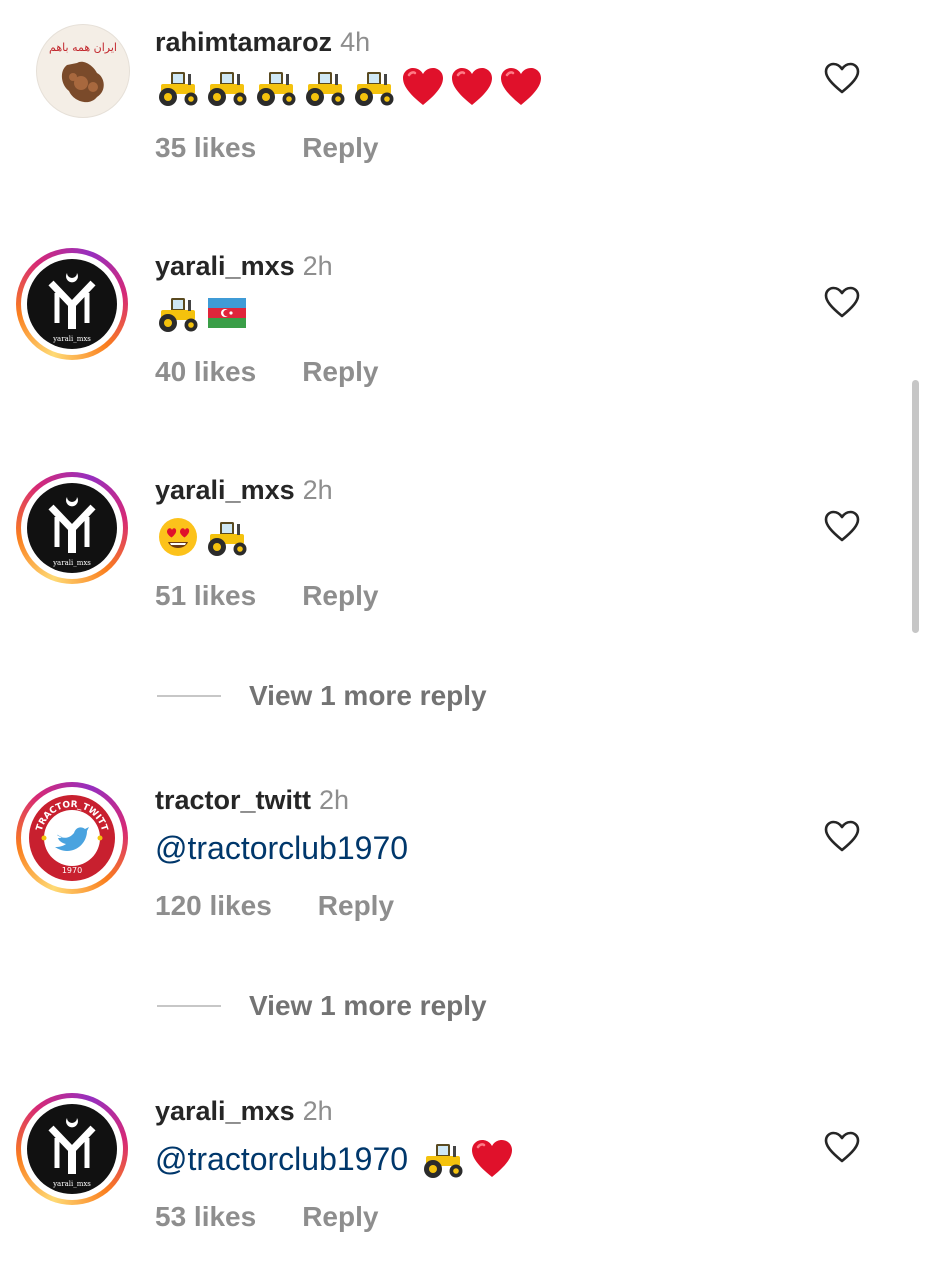 The height and width of the screenshot is (1280, 929). I want to click on comment-header: rahimtamaroz 4h, so click(262, 42).